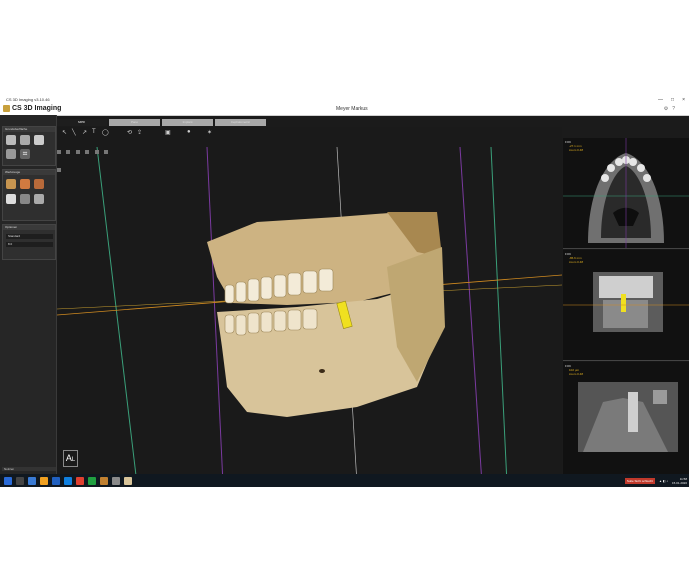 The width and height of the screenshot is (689, 587). Describe the element at coordinates (25, 199) in the screenshot. I see `grid-tool-icon` at that location.